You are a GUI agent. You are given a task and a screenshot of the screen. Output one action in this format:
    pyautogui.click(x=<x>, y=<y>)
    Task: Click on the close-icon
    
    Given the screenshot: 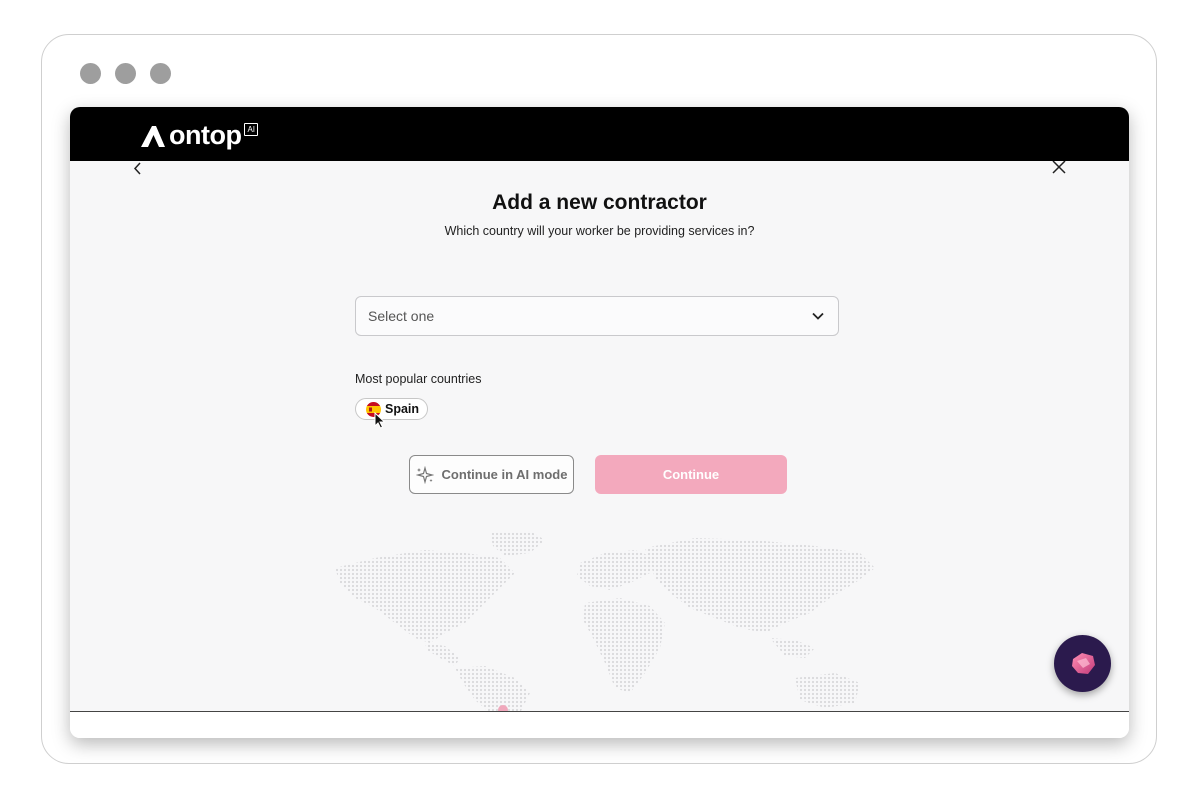 What is the action you would take?
    pyautogui.click(x=1059, y=169)
    